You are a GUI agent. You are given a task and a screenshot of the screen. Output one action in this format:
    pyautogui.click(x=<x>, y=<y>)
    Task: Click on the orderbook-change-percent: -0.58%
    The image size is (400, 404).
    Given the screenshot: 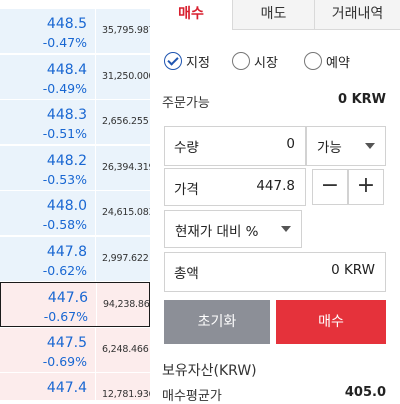 What is the action you would take?
    pyautogui.click(x=64, y=224)
    